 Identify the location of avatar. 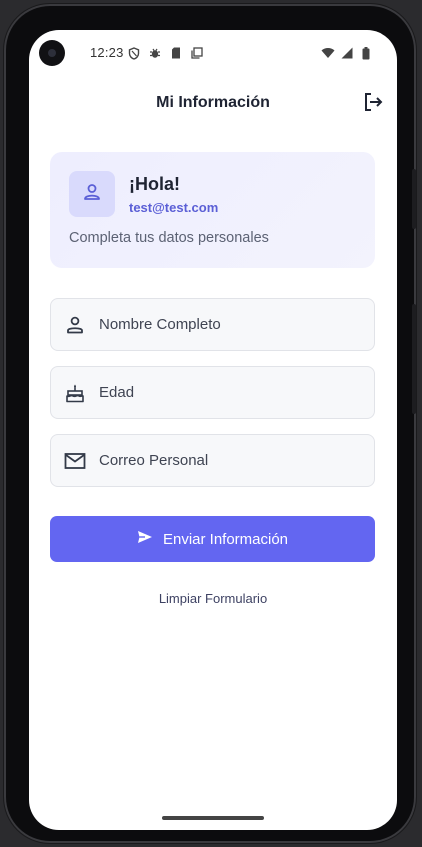
(92, 194).